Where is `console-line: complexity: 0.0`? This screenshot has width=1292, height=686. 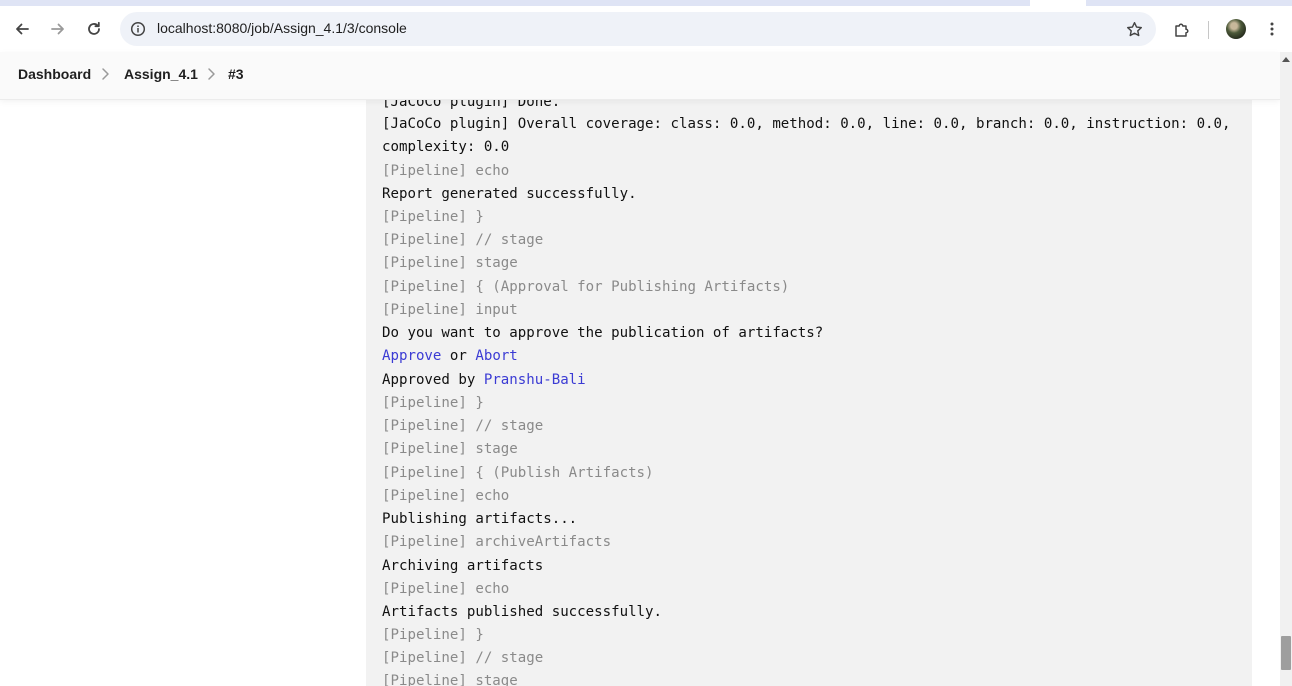 console-line: complexity: 0.0 is located at coordinates (446, 147).